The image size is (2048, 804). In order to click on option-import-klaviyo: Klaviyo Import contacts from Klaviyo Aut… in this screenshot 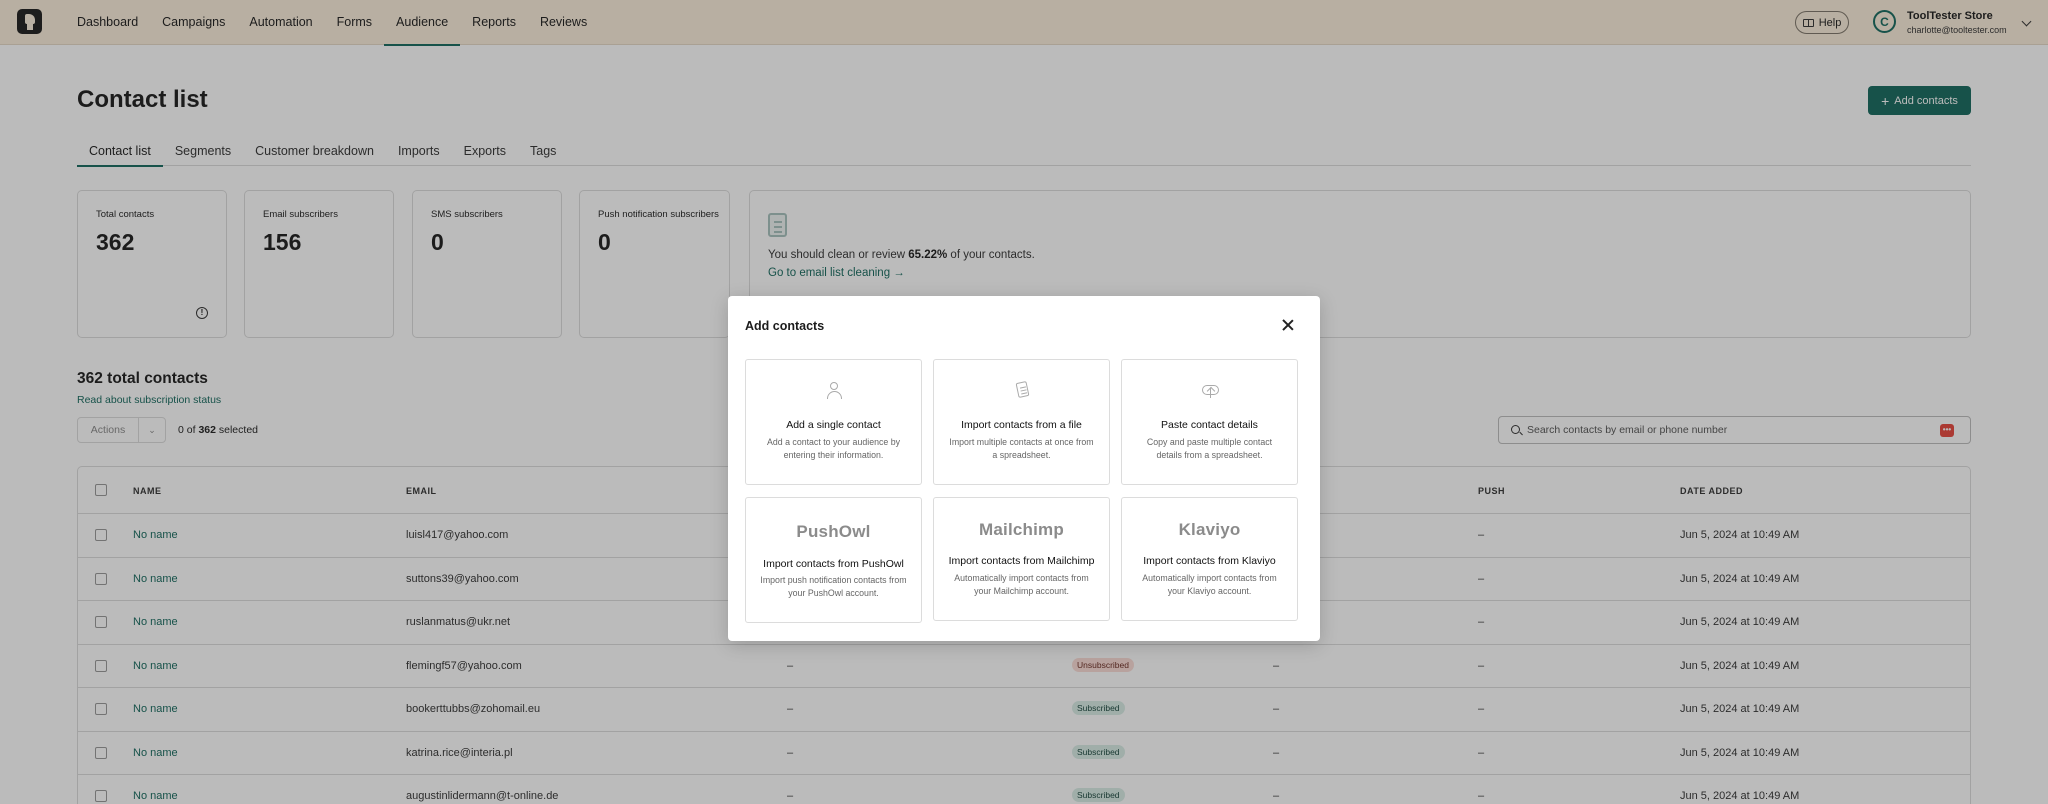, I will do `click(1209, 559)`.